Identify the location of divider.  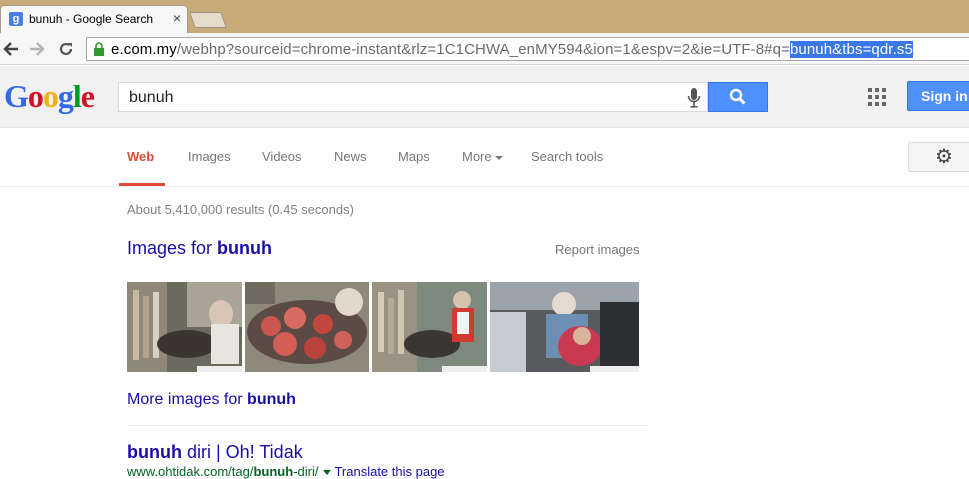
(387, 425).